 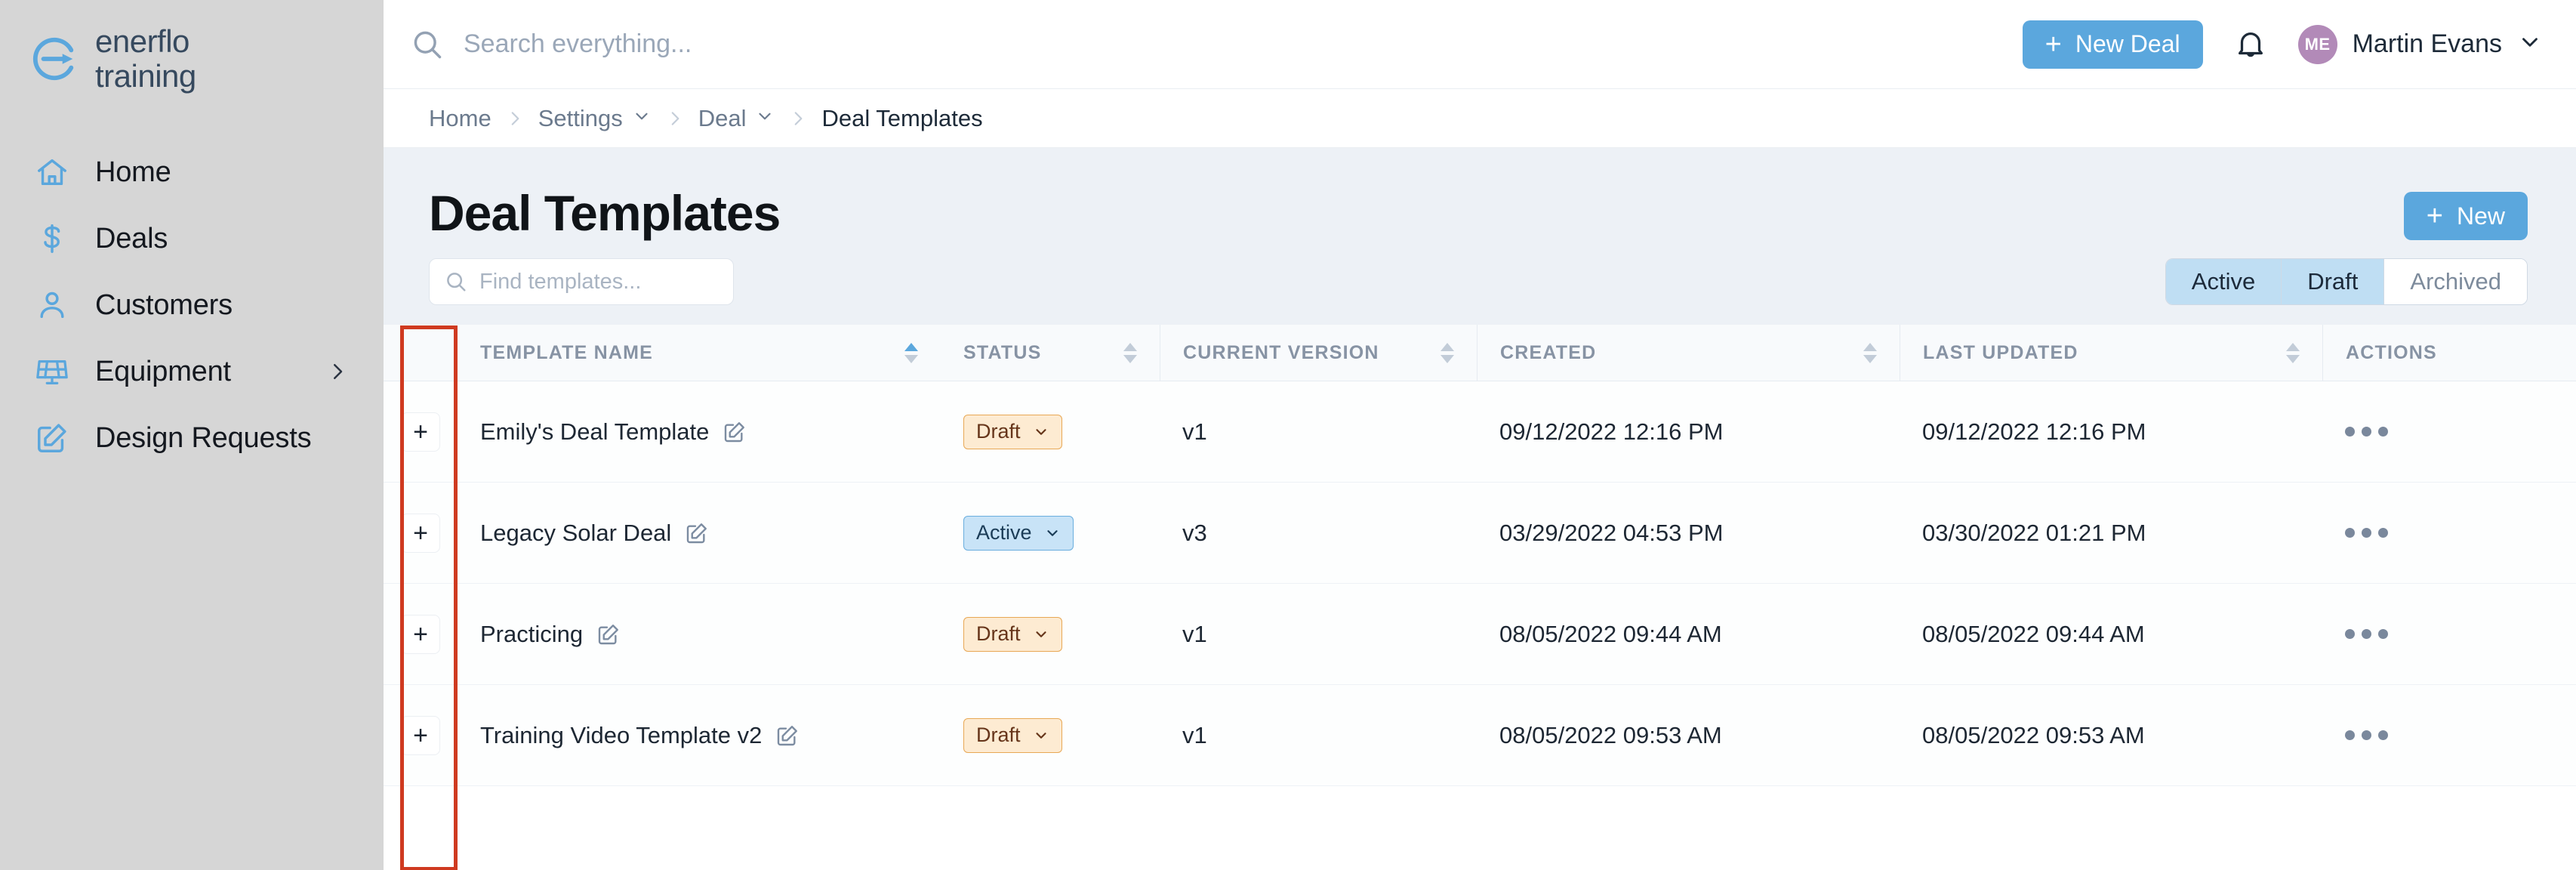 What do you see at coordinates (460, 119) in the screenshot?
I see `breadcrumb-item-home: Home` at bounding box center [460, 119].